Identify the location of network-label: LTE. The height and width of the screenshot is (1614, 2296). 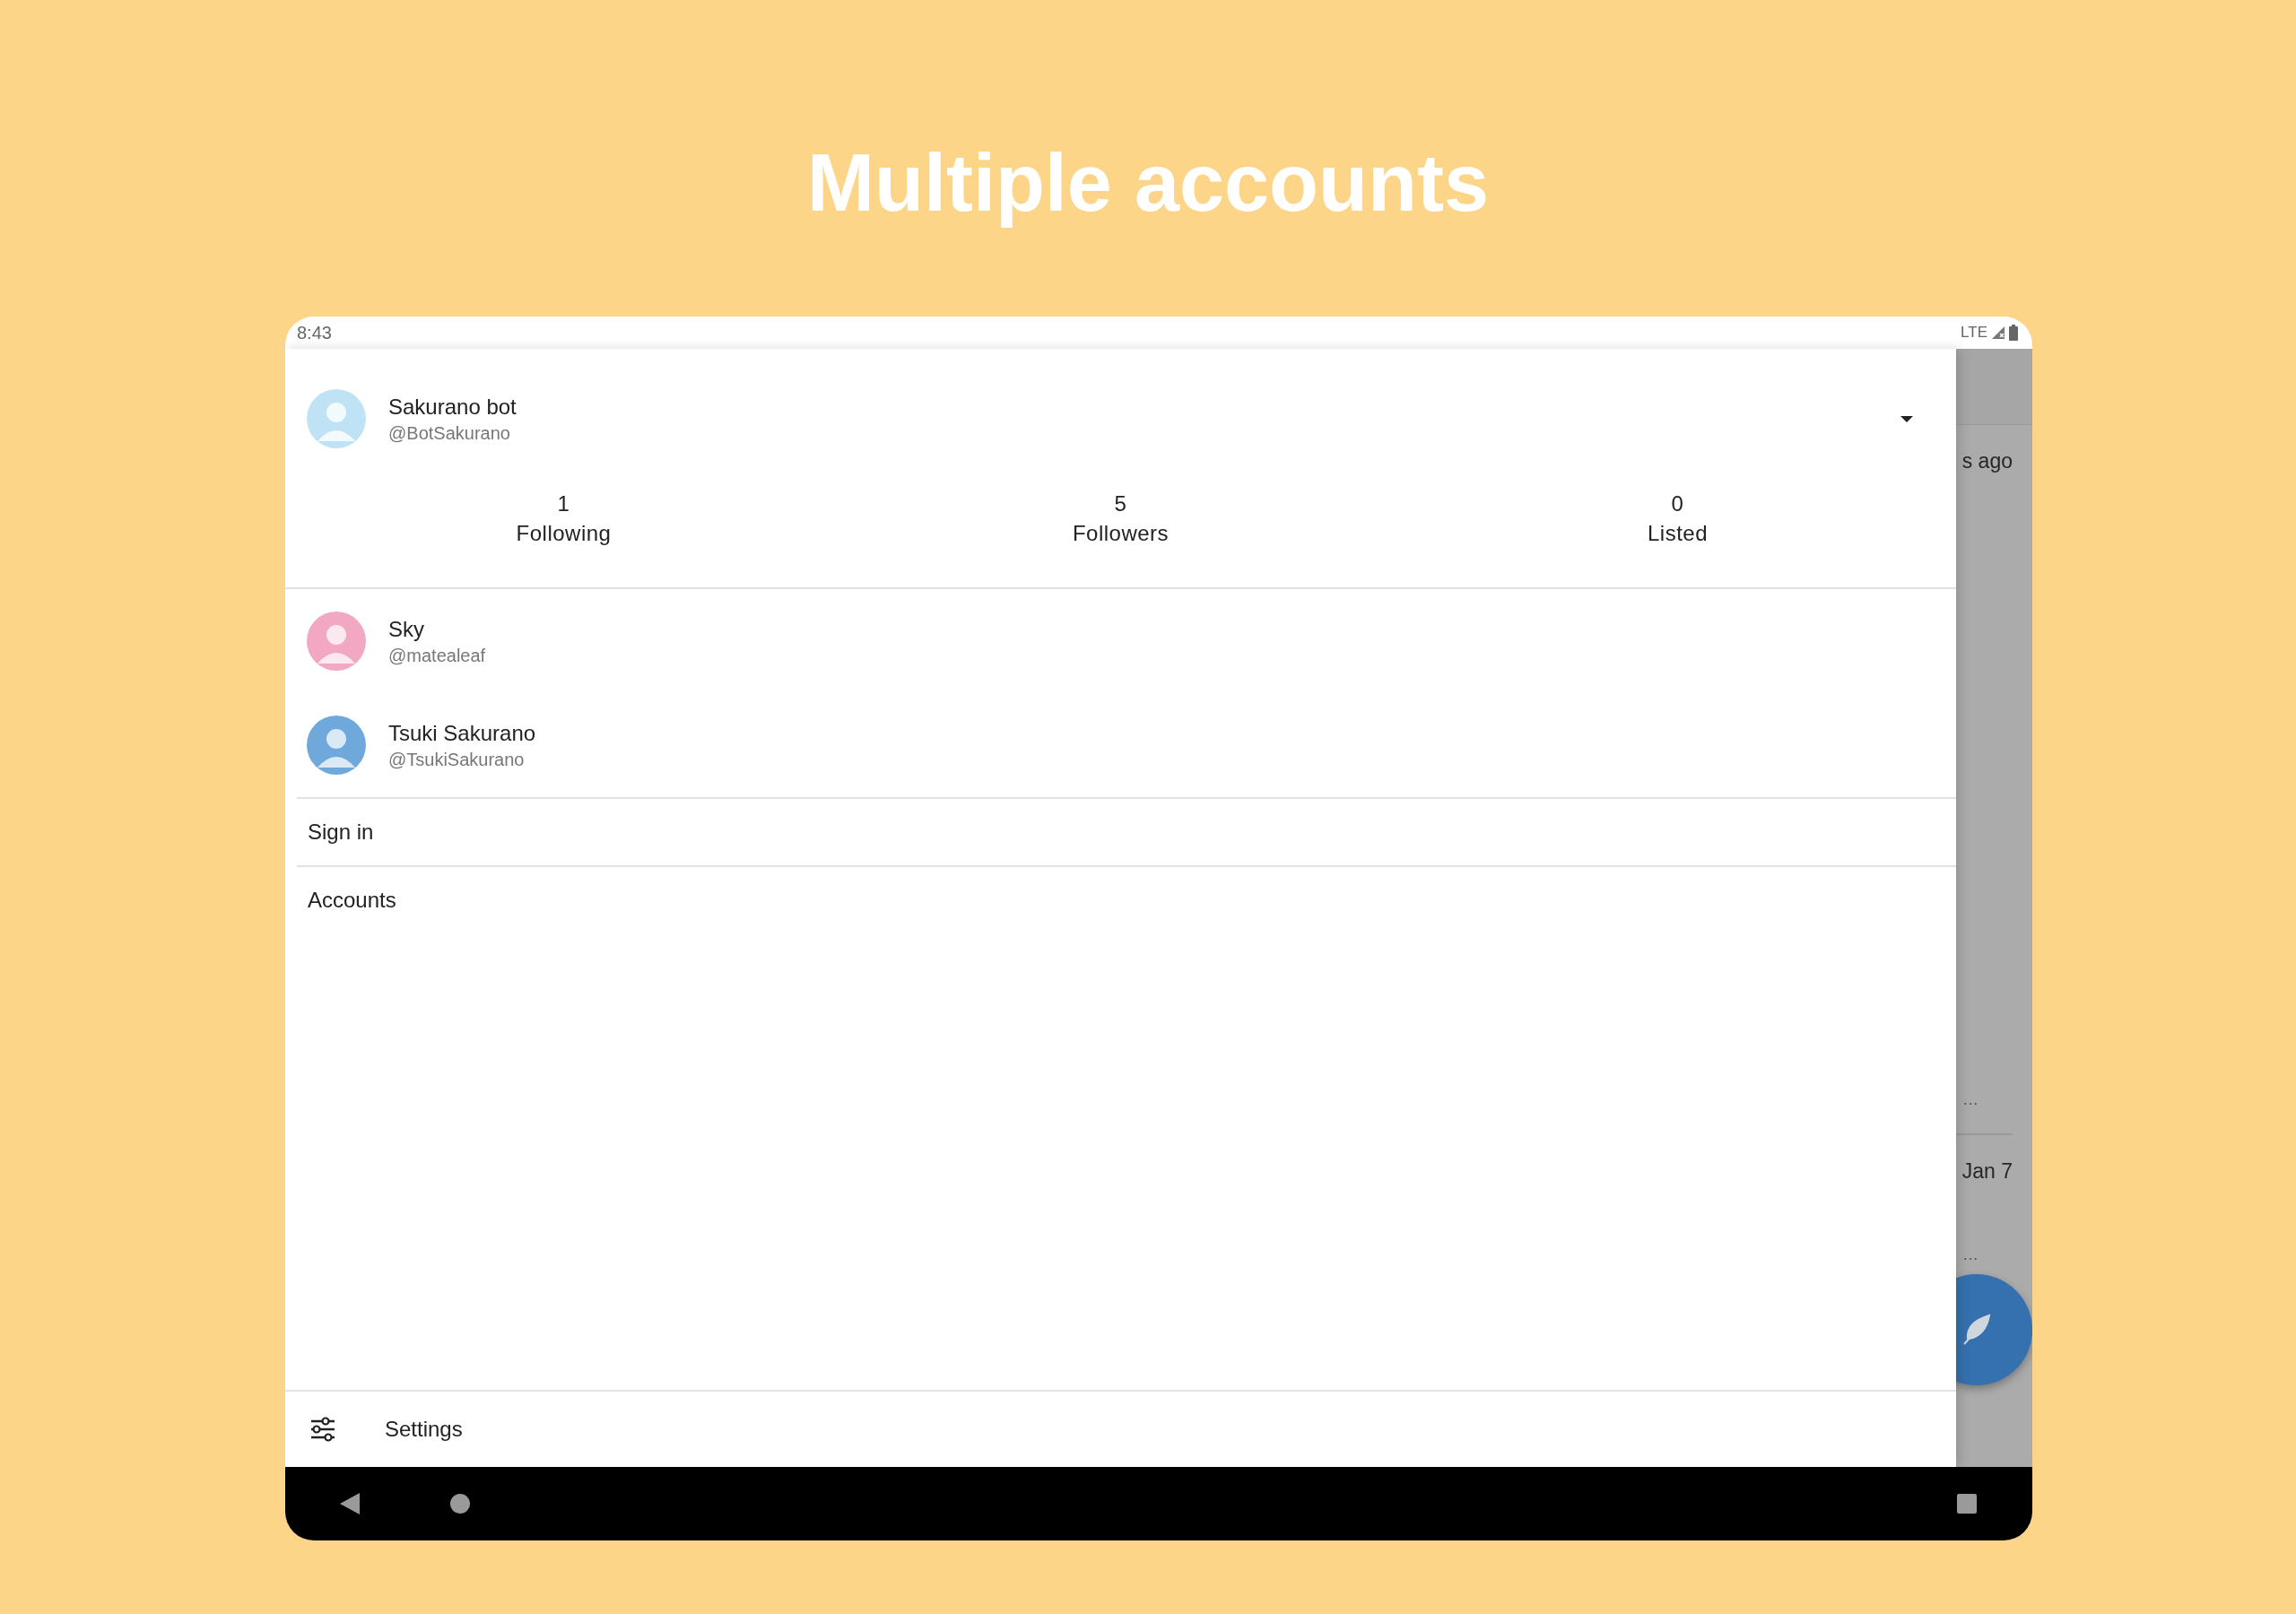
(1974, 333).